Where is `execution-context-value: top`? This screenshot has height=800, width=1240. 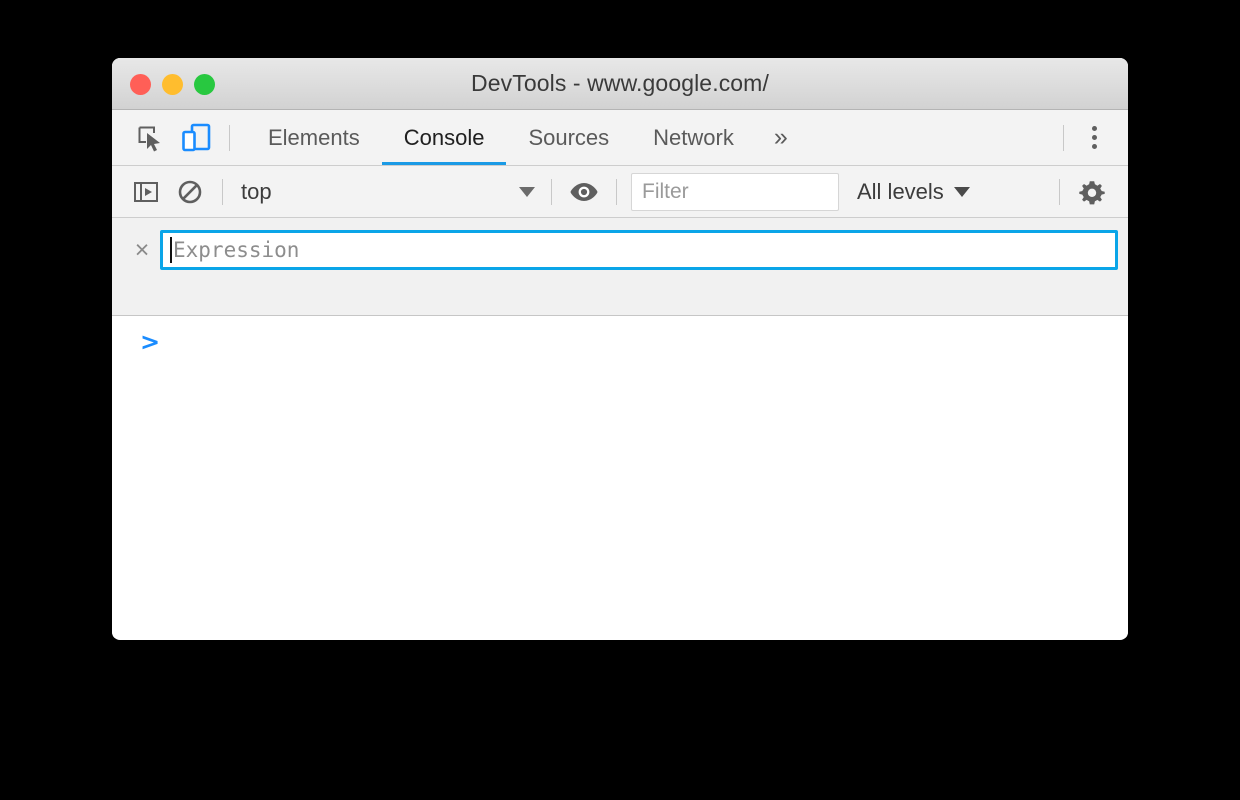 execution-context-value: top is located at coordinates (256, 191).